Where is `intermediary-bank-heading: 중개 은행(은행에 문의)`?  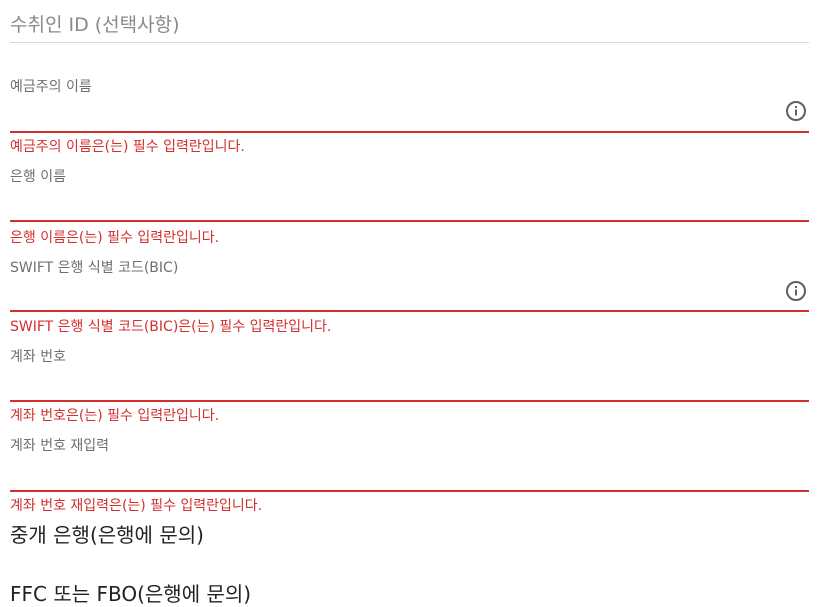
intermediary-bank-heading: 중개 은행(은행에 문의) is located at coordinates (107, 535).